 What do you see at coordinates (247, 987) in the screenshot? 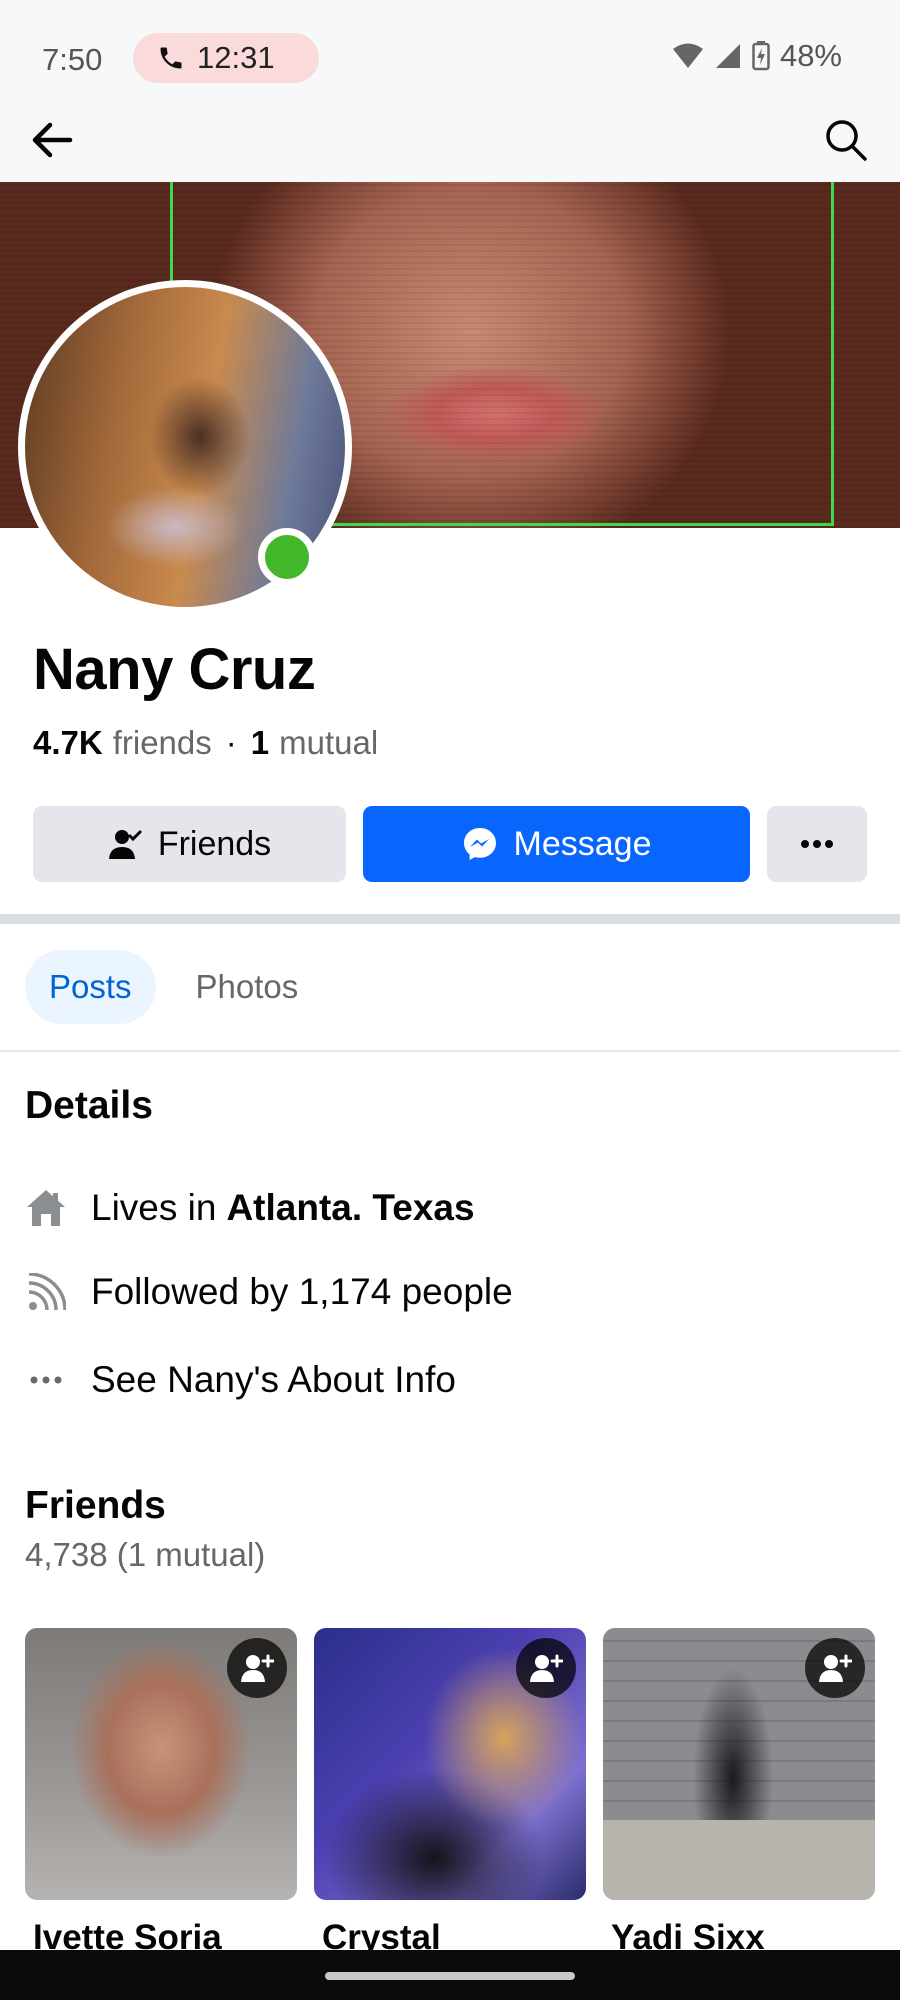
I see `tab-photos: Photos` at bounding box center [247, 987].